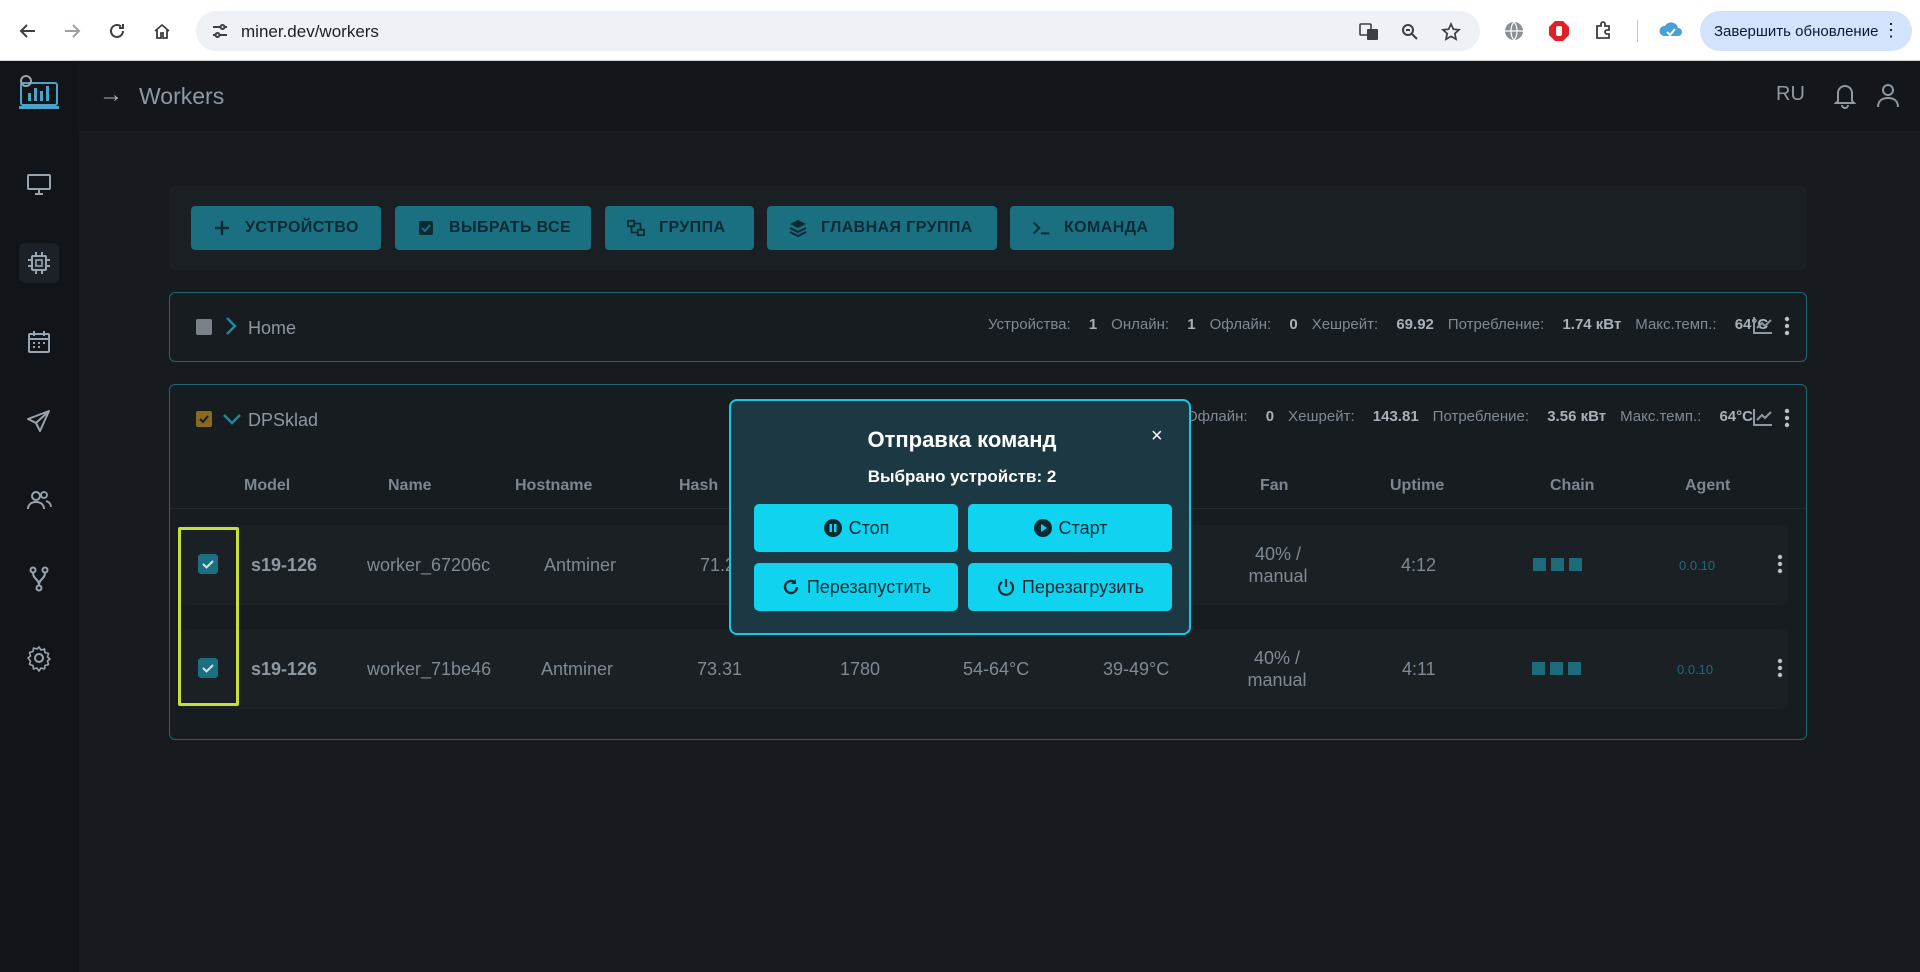  Describe the element at coordinates (1369, 32) in the screenshot. I see `translate-icon` at that location.